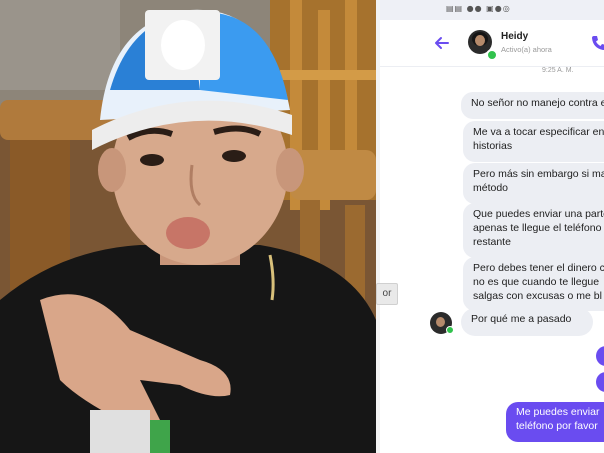 Image resolution: width=604 pixels, height=453 pixels. I want to click on received-message: Pero más sin embargo si ma método, so click(533, 183).